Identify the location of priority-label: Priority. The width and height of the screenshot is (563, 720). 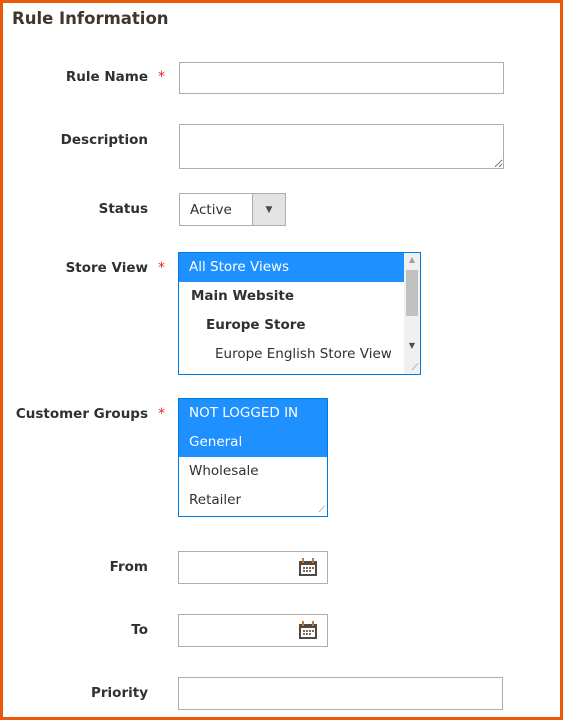
(119, 693).